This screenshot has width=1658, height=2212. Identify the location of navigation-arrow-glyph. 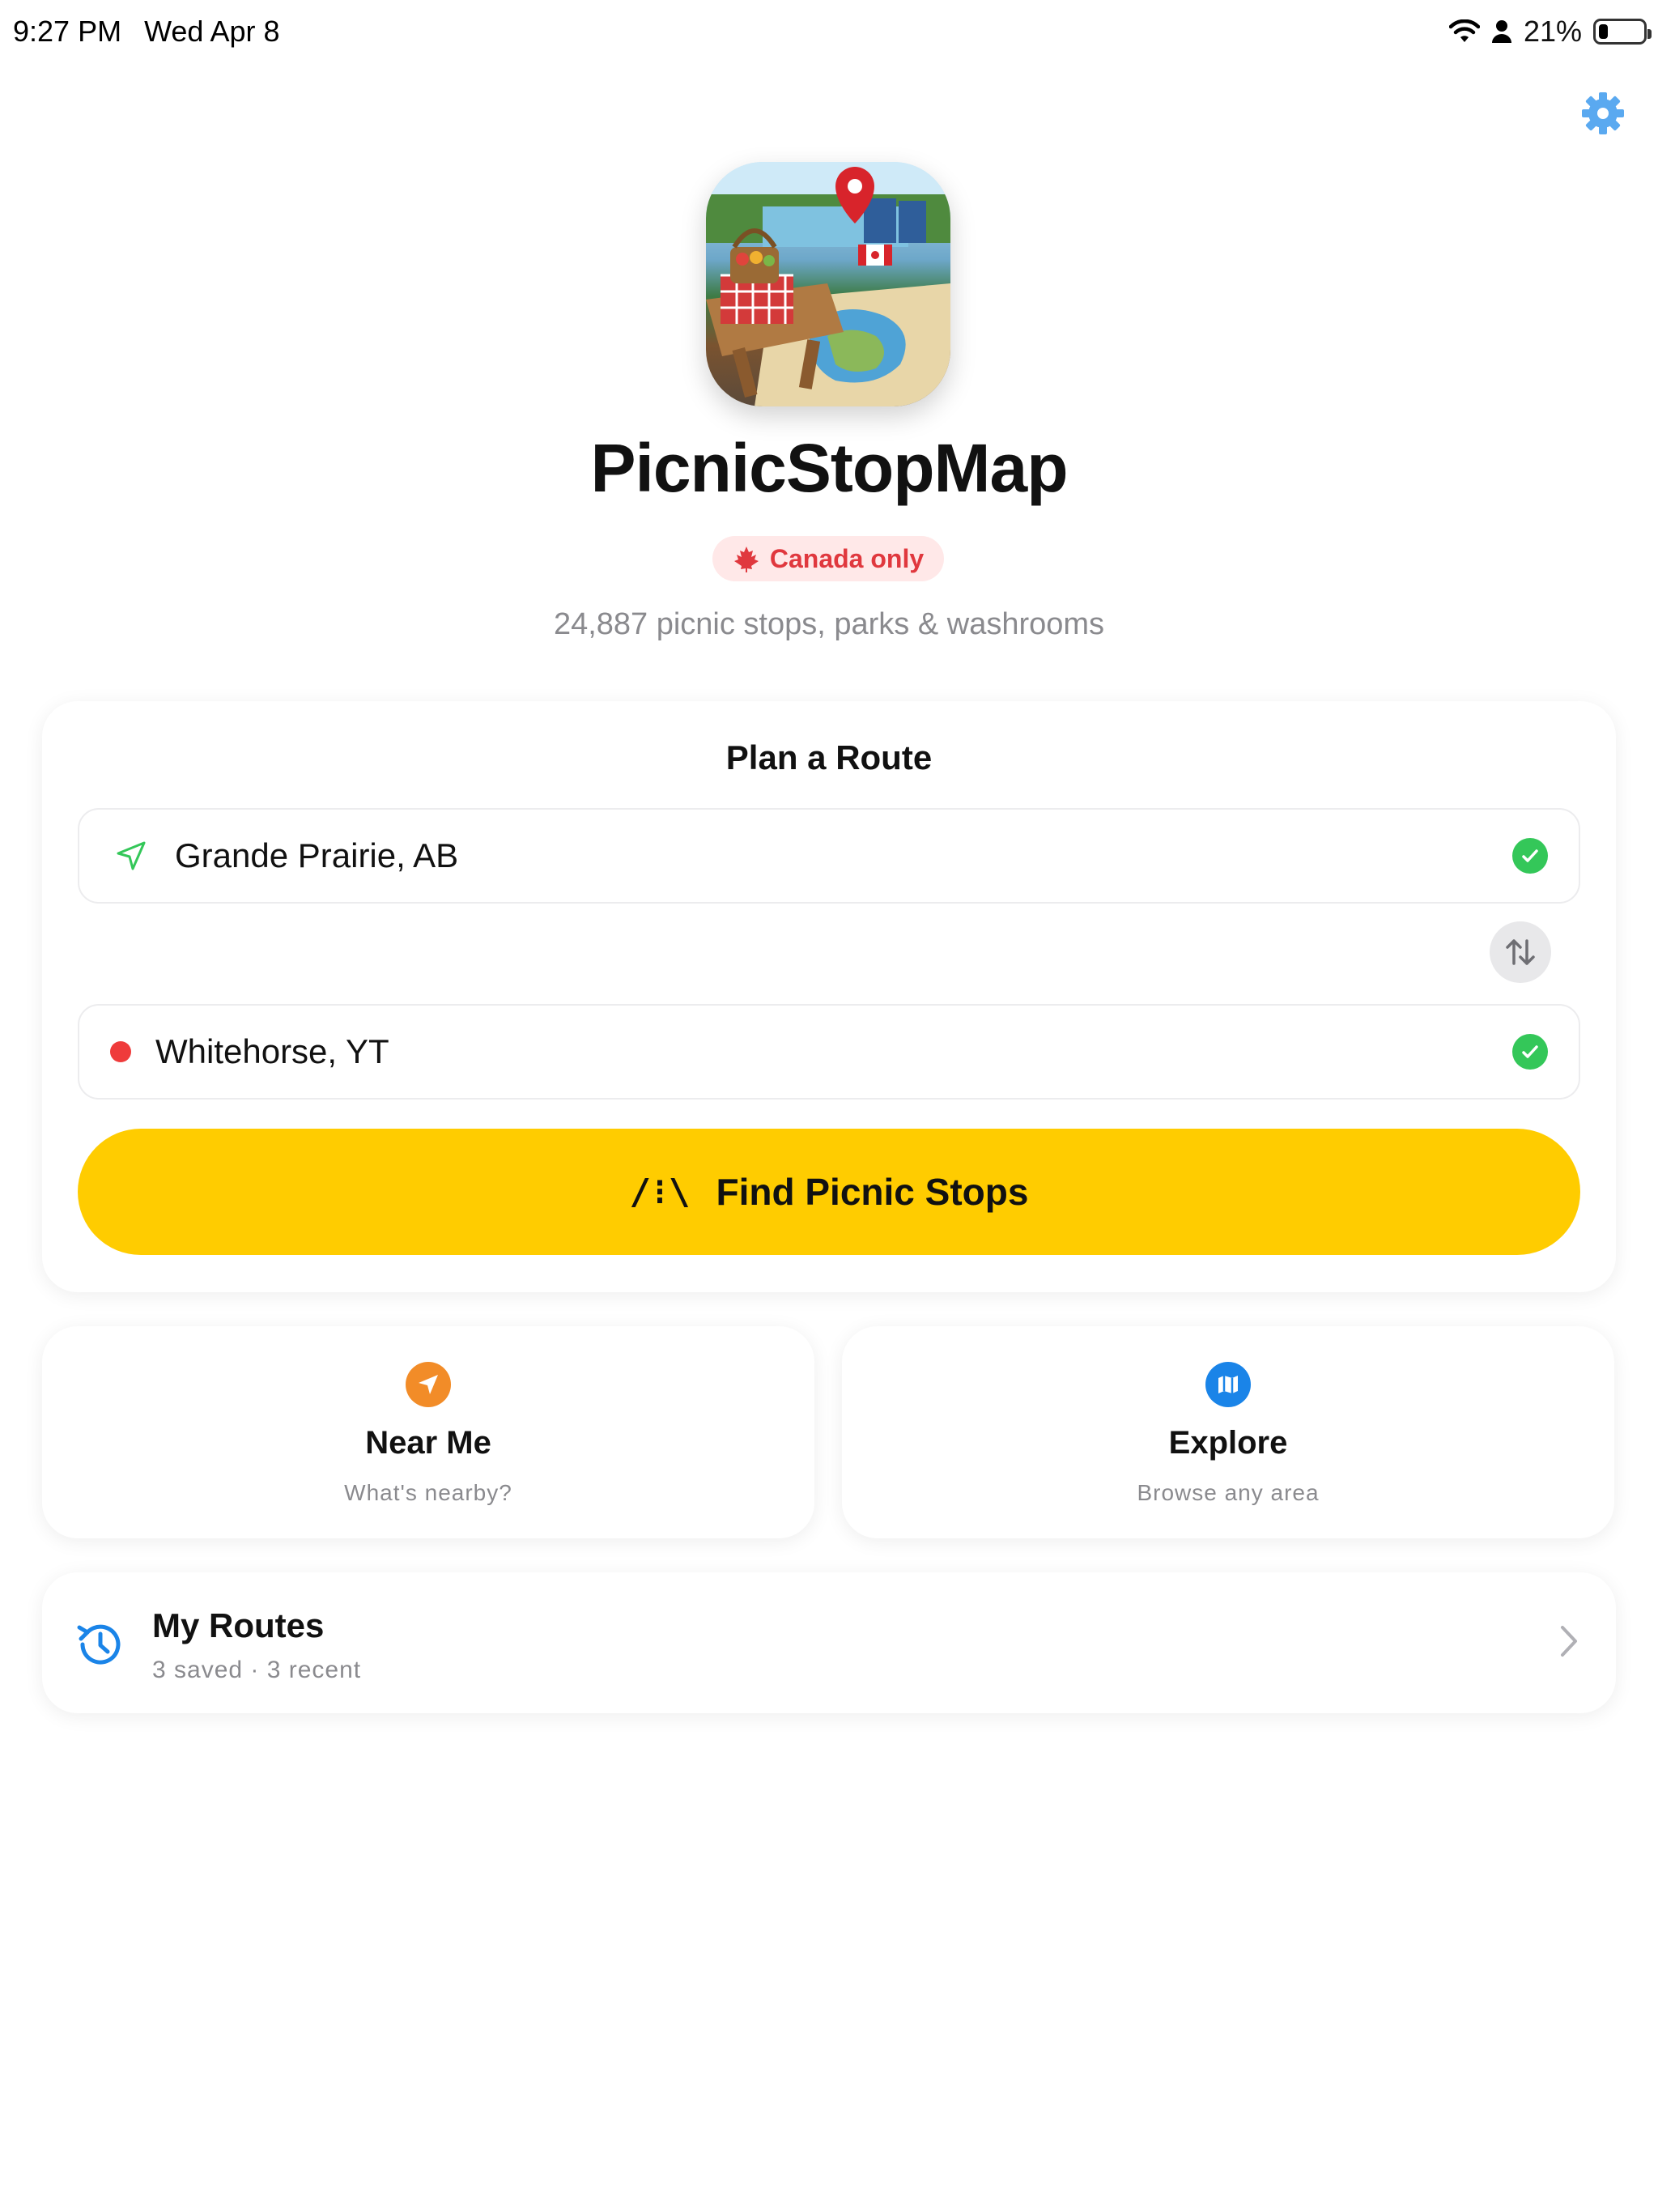
(428, 1385).